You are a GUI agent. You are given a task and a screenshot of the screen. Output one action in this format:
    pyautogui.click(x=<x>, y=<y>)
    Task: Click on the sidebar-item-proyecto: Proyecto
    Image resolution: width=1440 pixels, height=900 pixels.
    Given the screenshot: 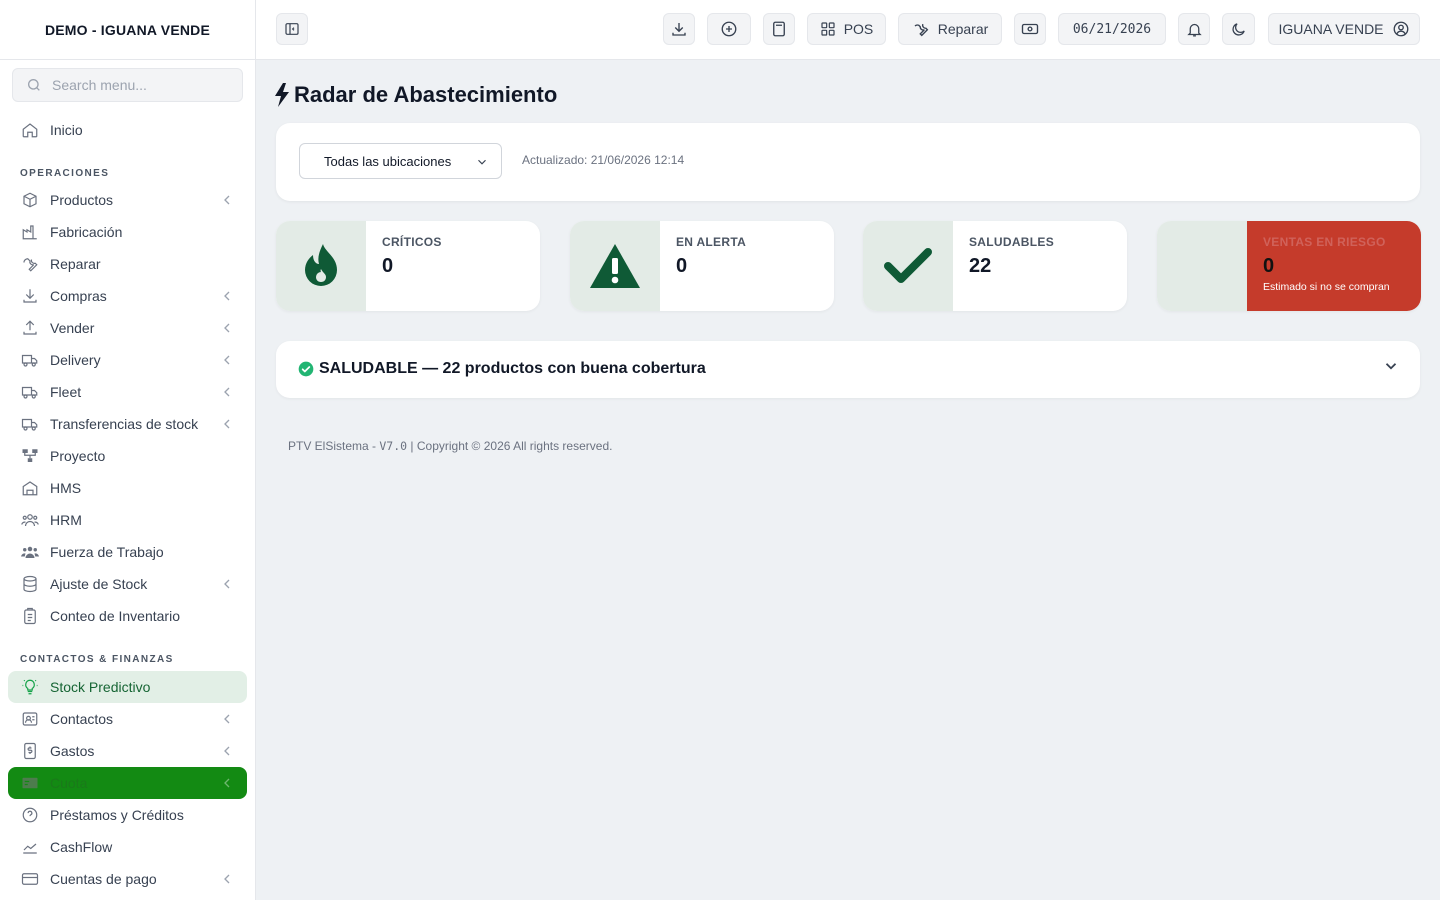 What is the action you would take?
    pyautogui.click(x=127, y=456)
    